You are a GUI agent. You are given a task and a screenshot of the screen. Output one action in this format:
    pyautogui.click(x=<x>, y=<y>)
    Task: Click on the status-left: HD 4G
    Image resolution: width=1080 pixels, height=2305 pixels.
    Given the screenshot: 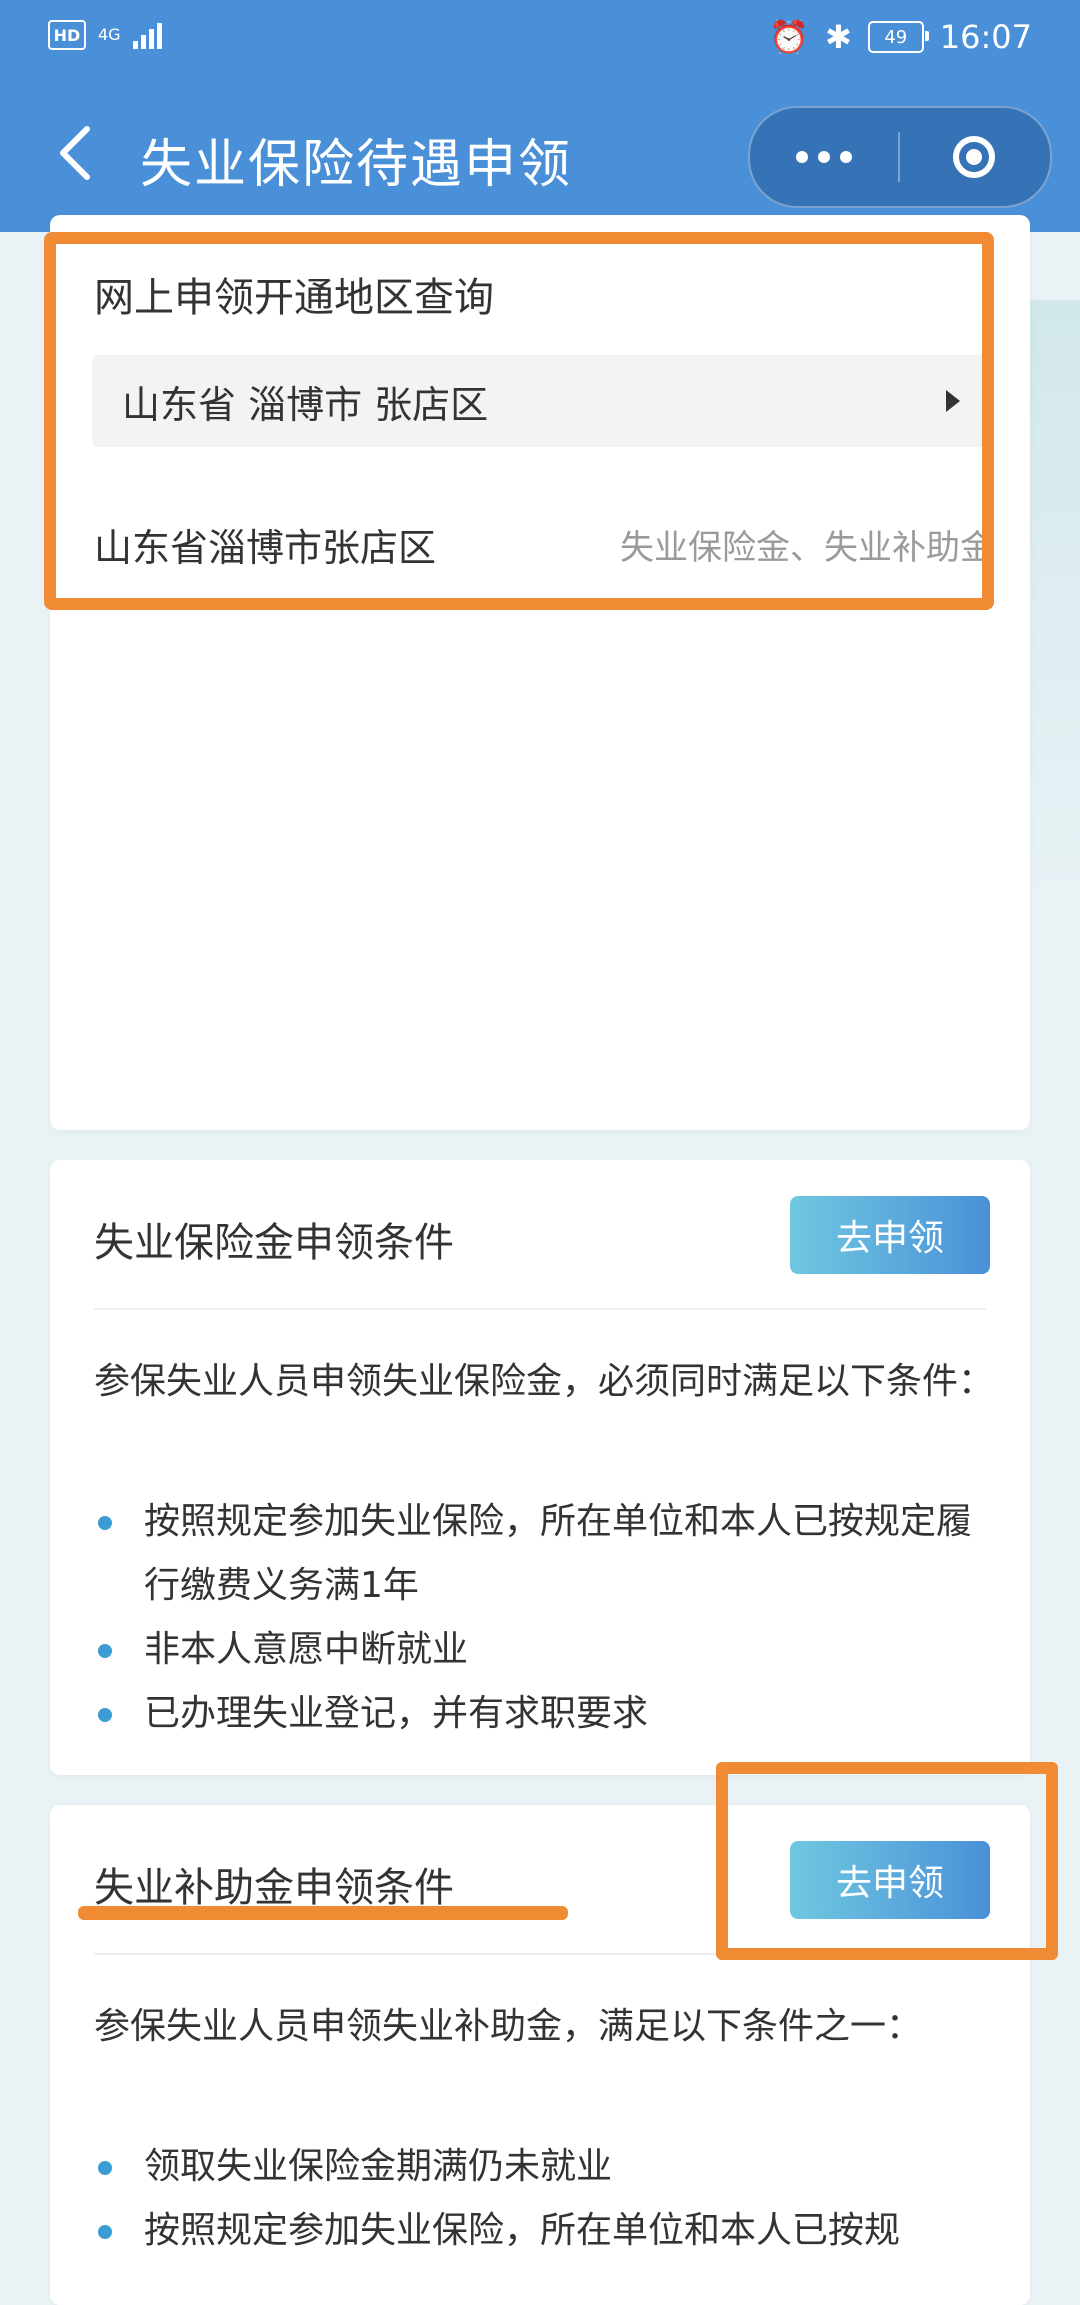 What is the action you would take?
    pyautogui.click(x=105, y=35)
    